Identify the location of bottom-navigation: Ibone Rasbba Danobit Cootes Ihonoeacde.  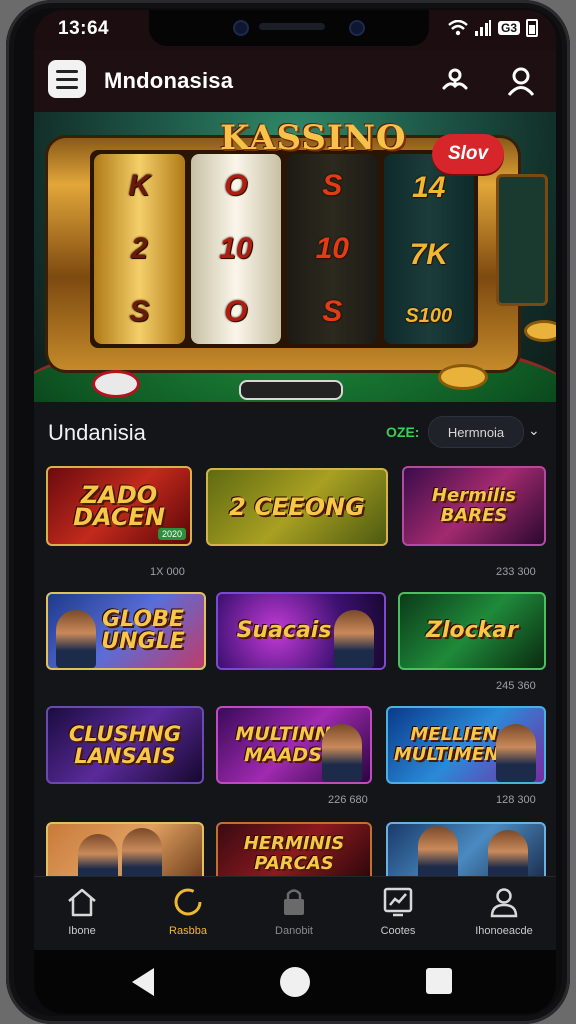
(295, 913).